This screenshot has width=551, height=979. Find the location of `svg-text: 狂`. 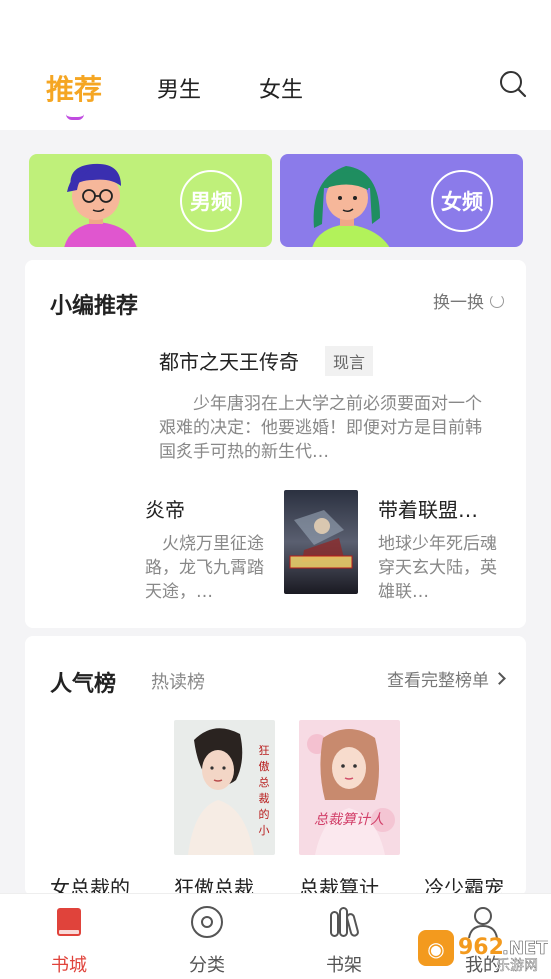

svg-text: 狂 is located at coordinates (264, 750).